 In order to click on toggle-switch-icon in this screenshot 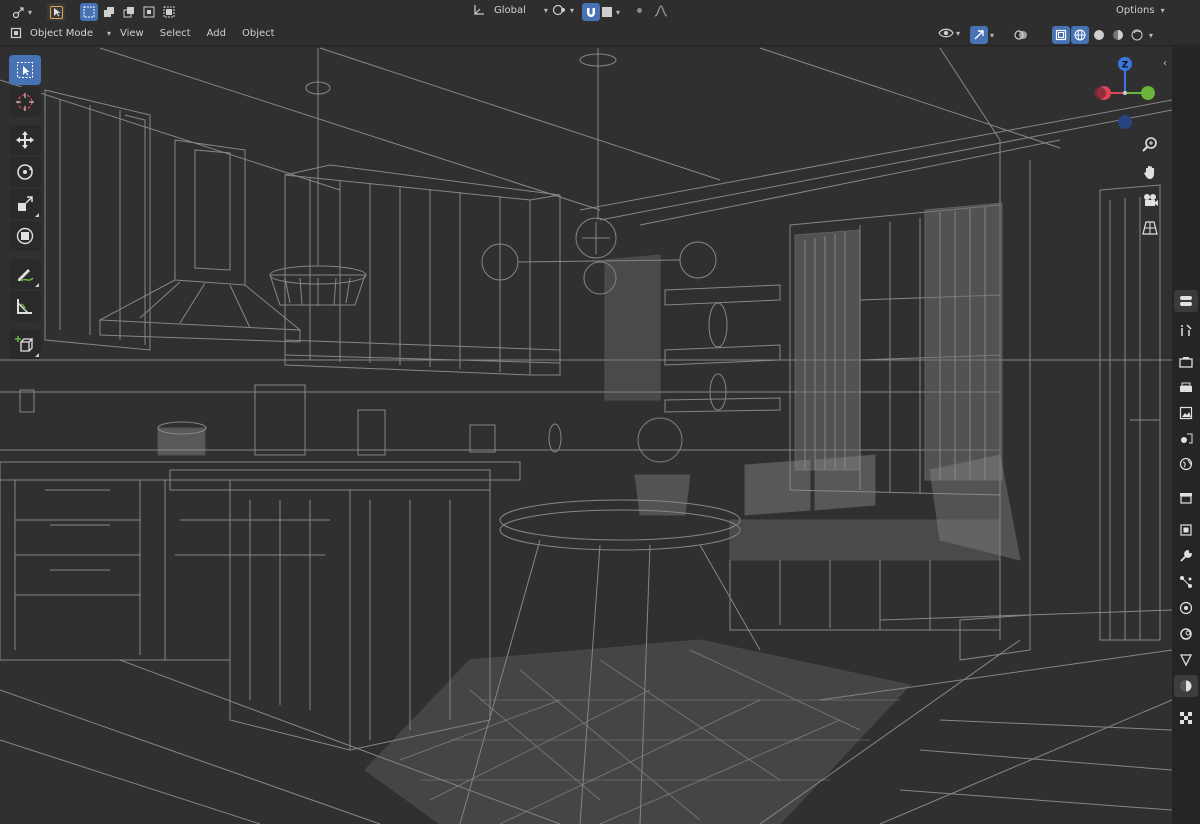, I will do `click(1186, 301)`.